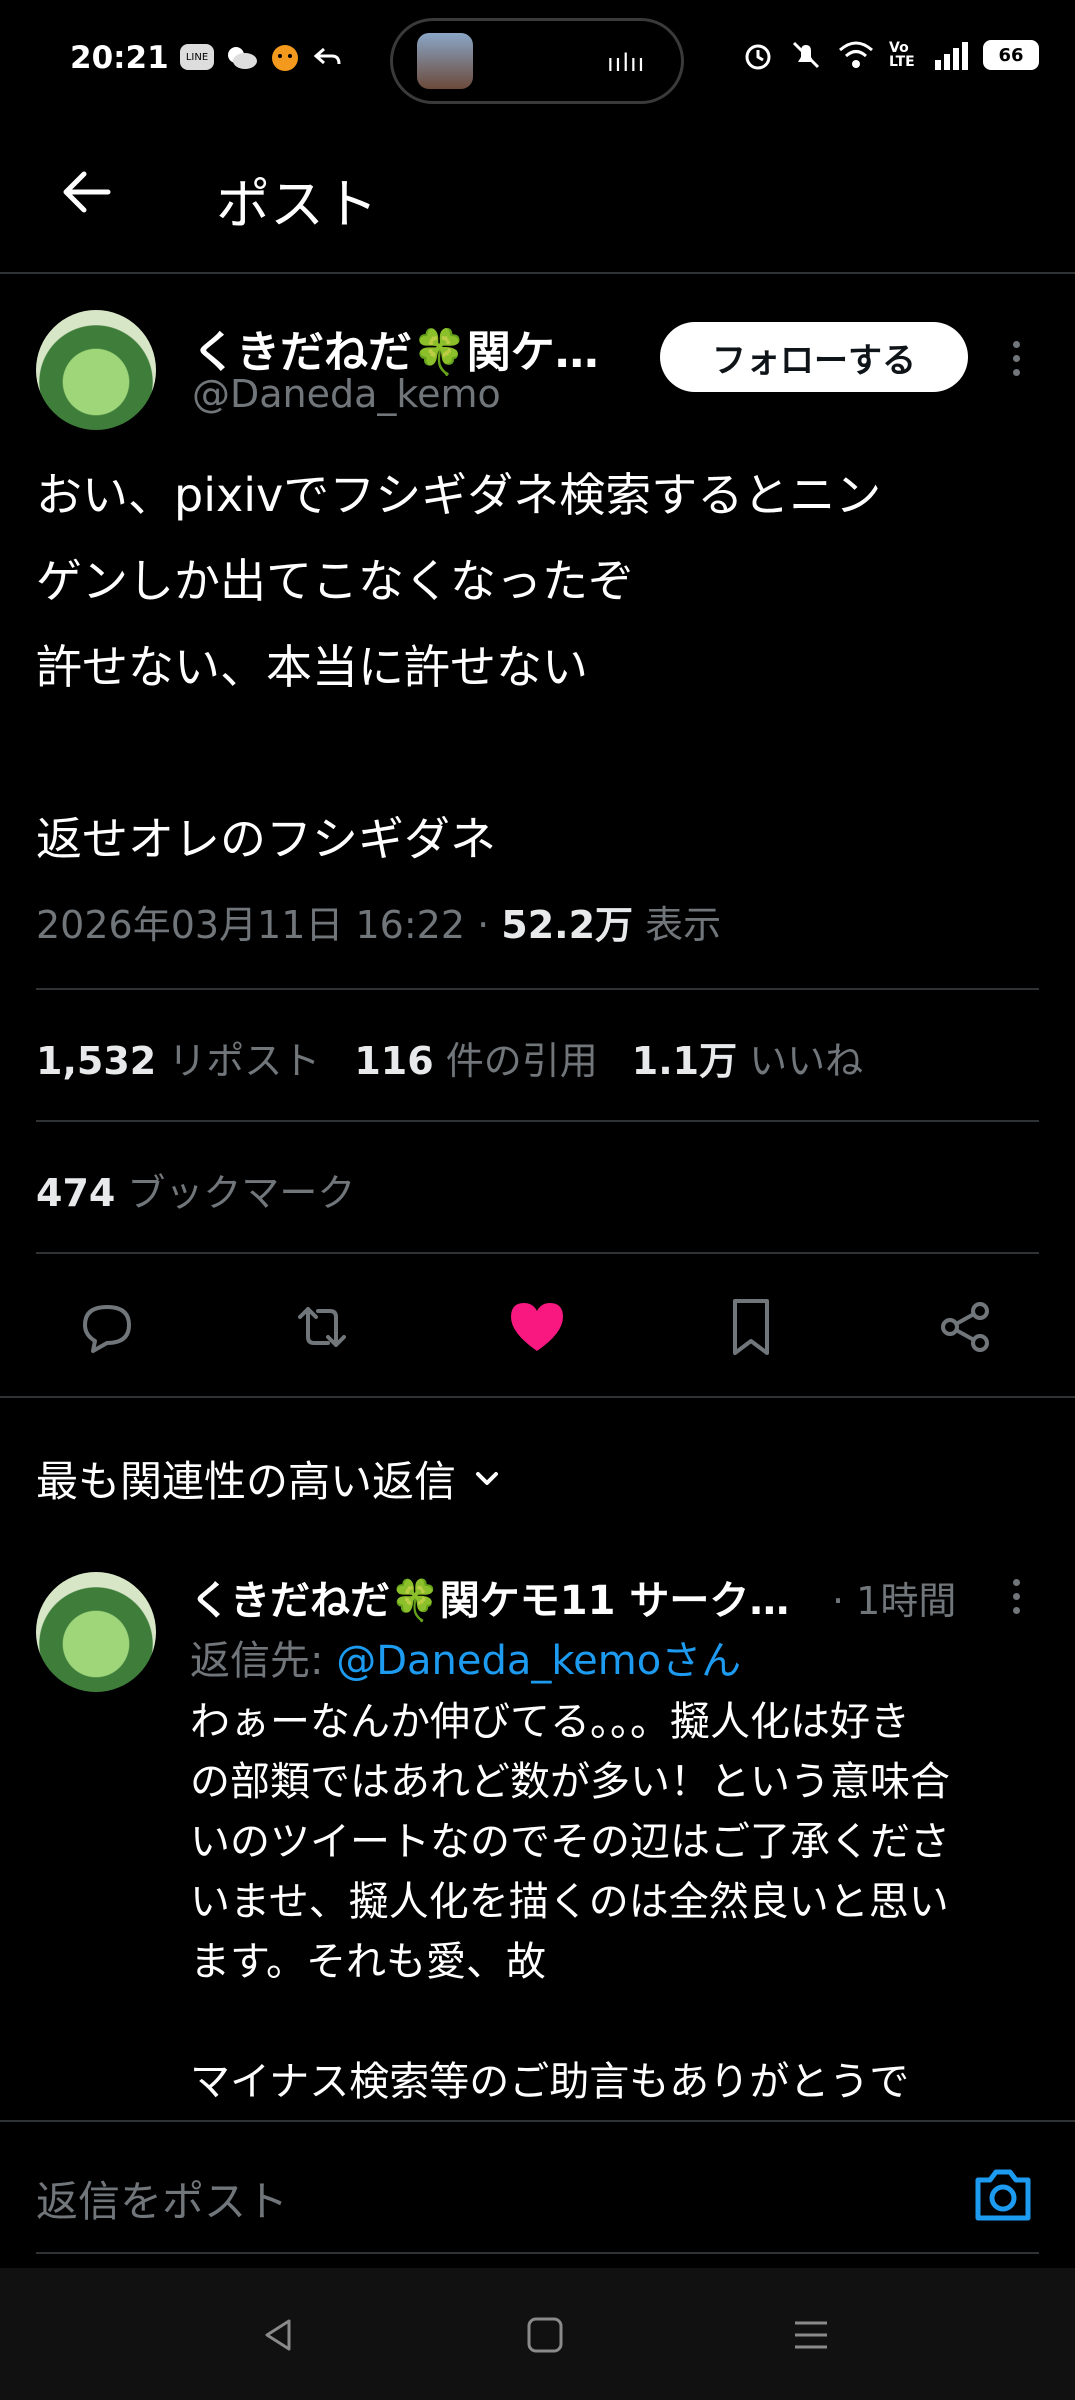  I want to click on back-nav-icon, so click(278, 2335).